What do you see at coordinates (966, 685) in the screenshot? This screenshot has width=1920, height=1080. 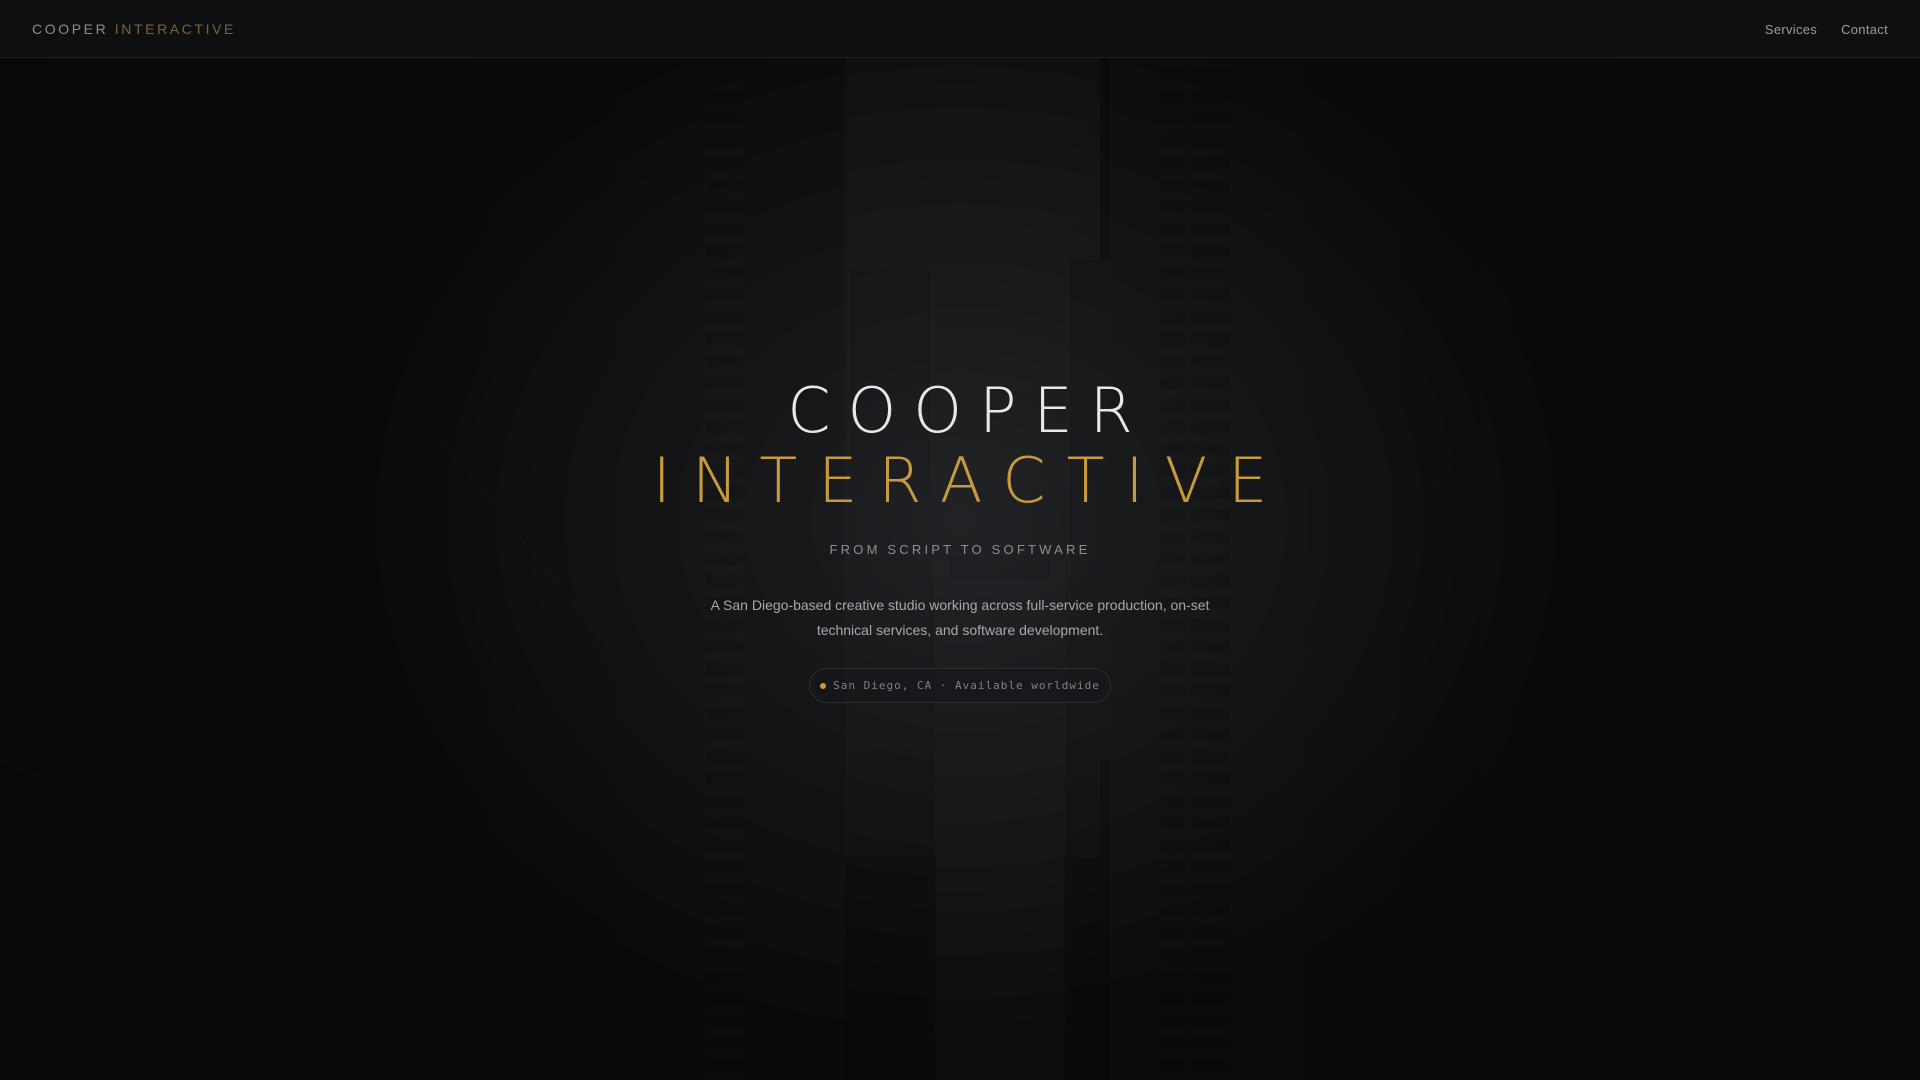 I see `location-text: San Diego, CA · Available worldwide` at bounding box center [966, 685].